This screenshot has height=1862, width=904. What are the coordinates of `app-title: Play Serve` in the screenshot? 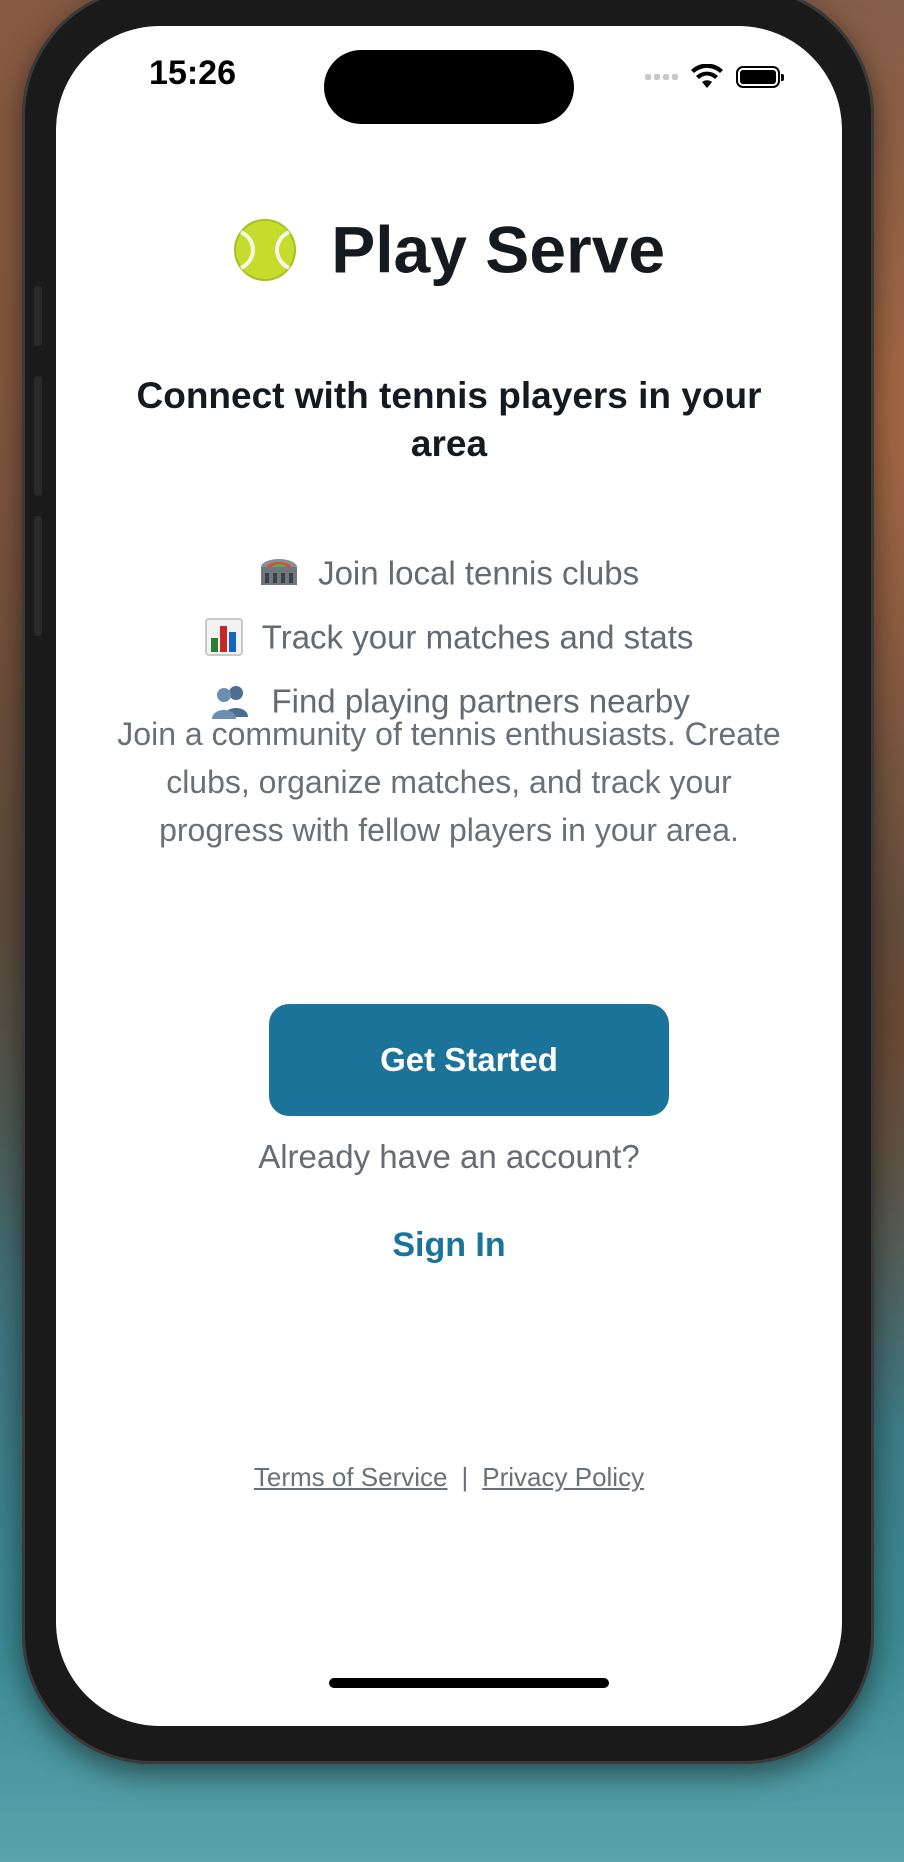 It's located at (498, 249).